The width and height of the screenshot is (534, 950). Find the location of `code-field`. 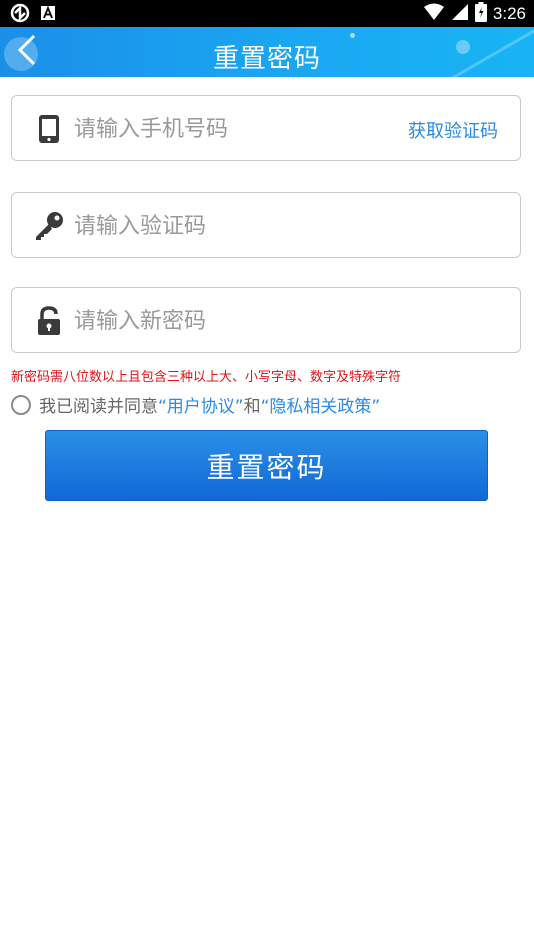

code-field is located at coordinates (266, 225).